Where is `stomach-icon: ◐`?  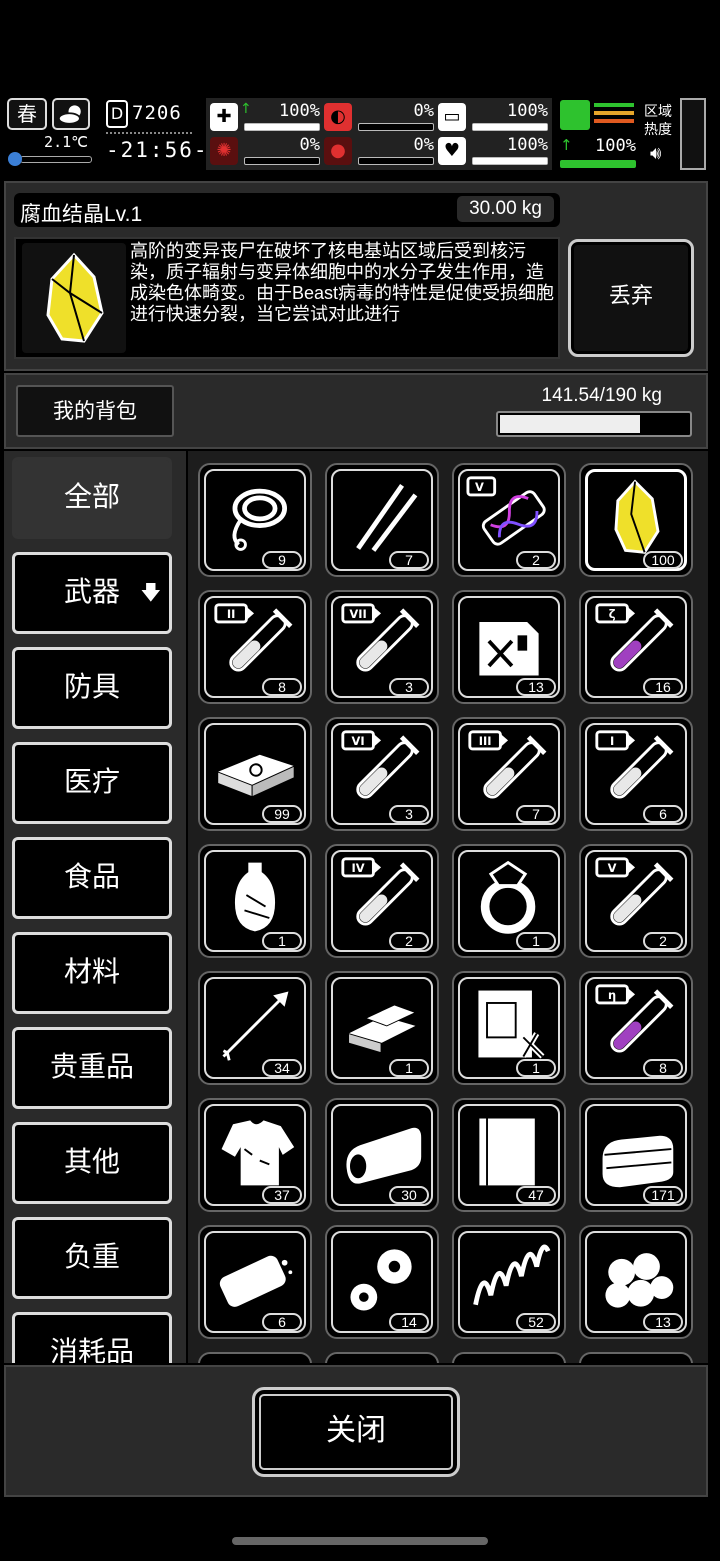
stomach-icon: ◐ is located at coordinates (338, 117).